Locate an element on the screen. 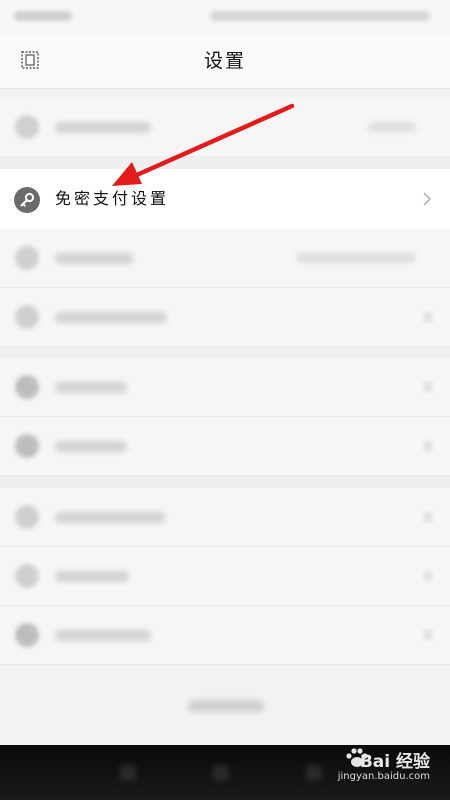  key-icon is located at coordinates (27, 200).